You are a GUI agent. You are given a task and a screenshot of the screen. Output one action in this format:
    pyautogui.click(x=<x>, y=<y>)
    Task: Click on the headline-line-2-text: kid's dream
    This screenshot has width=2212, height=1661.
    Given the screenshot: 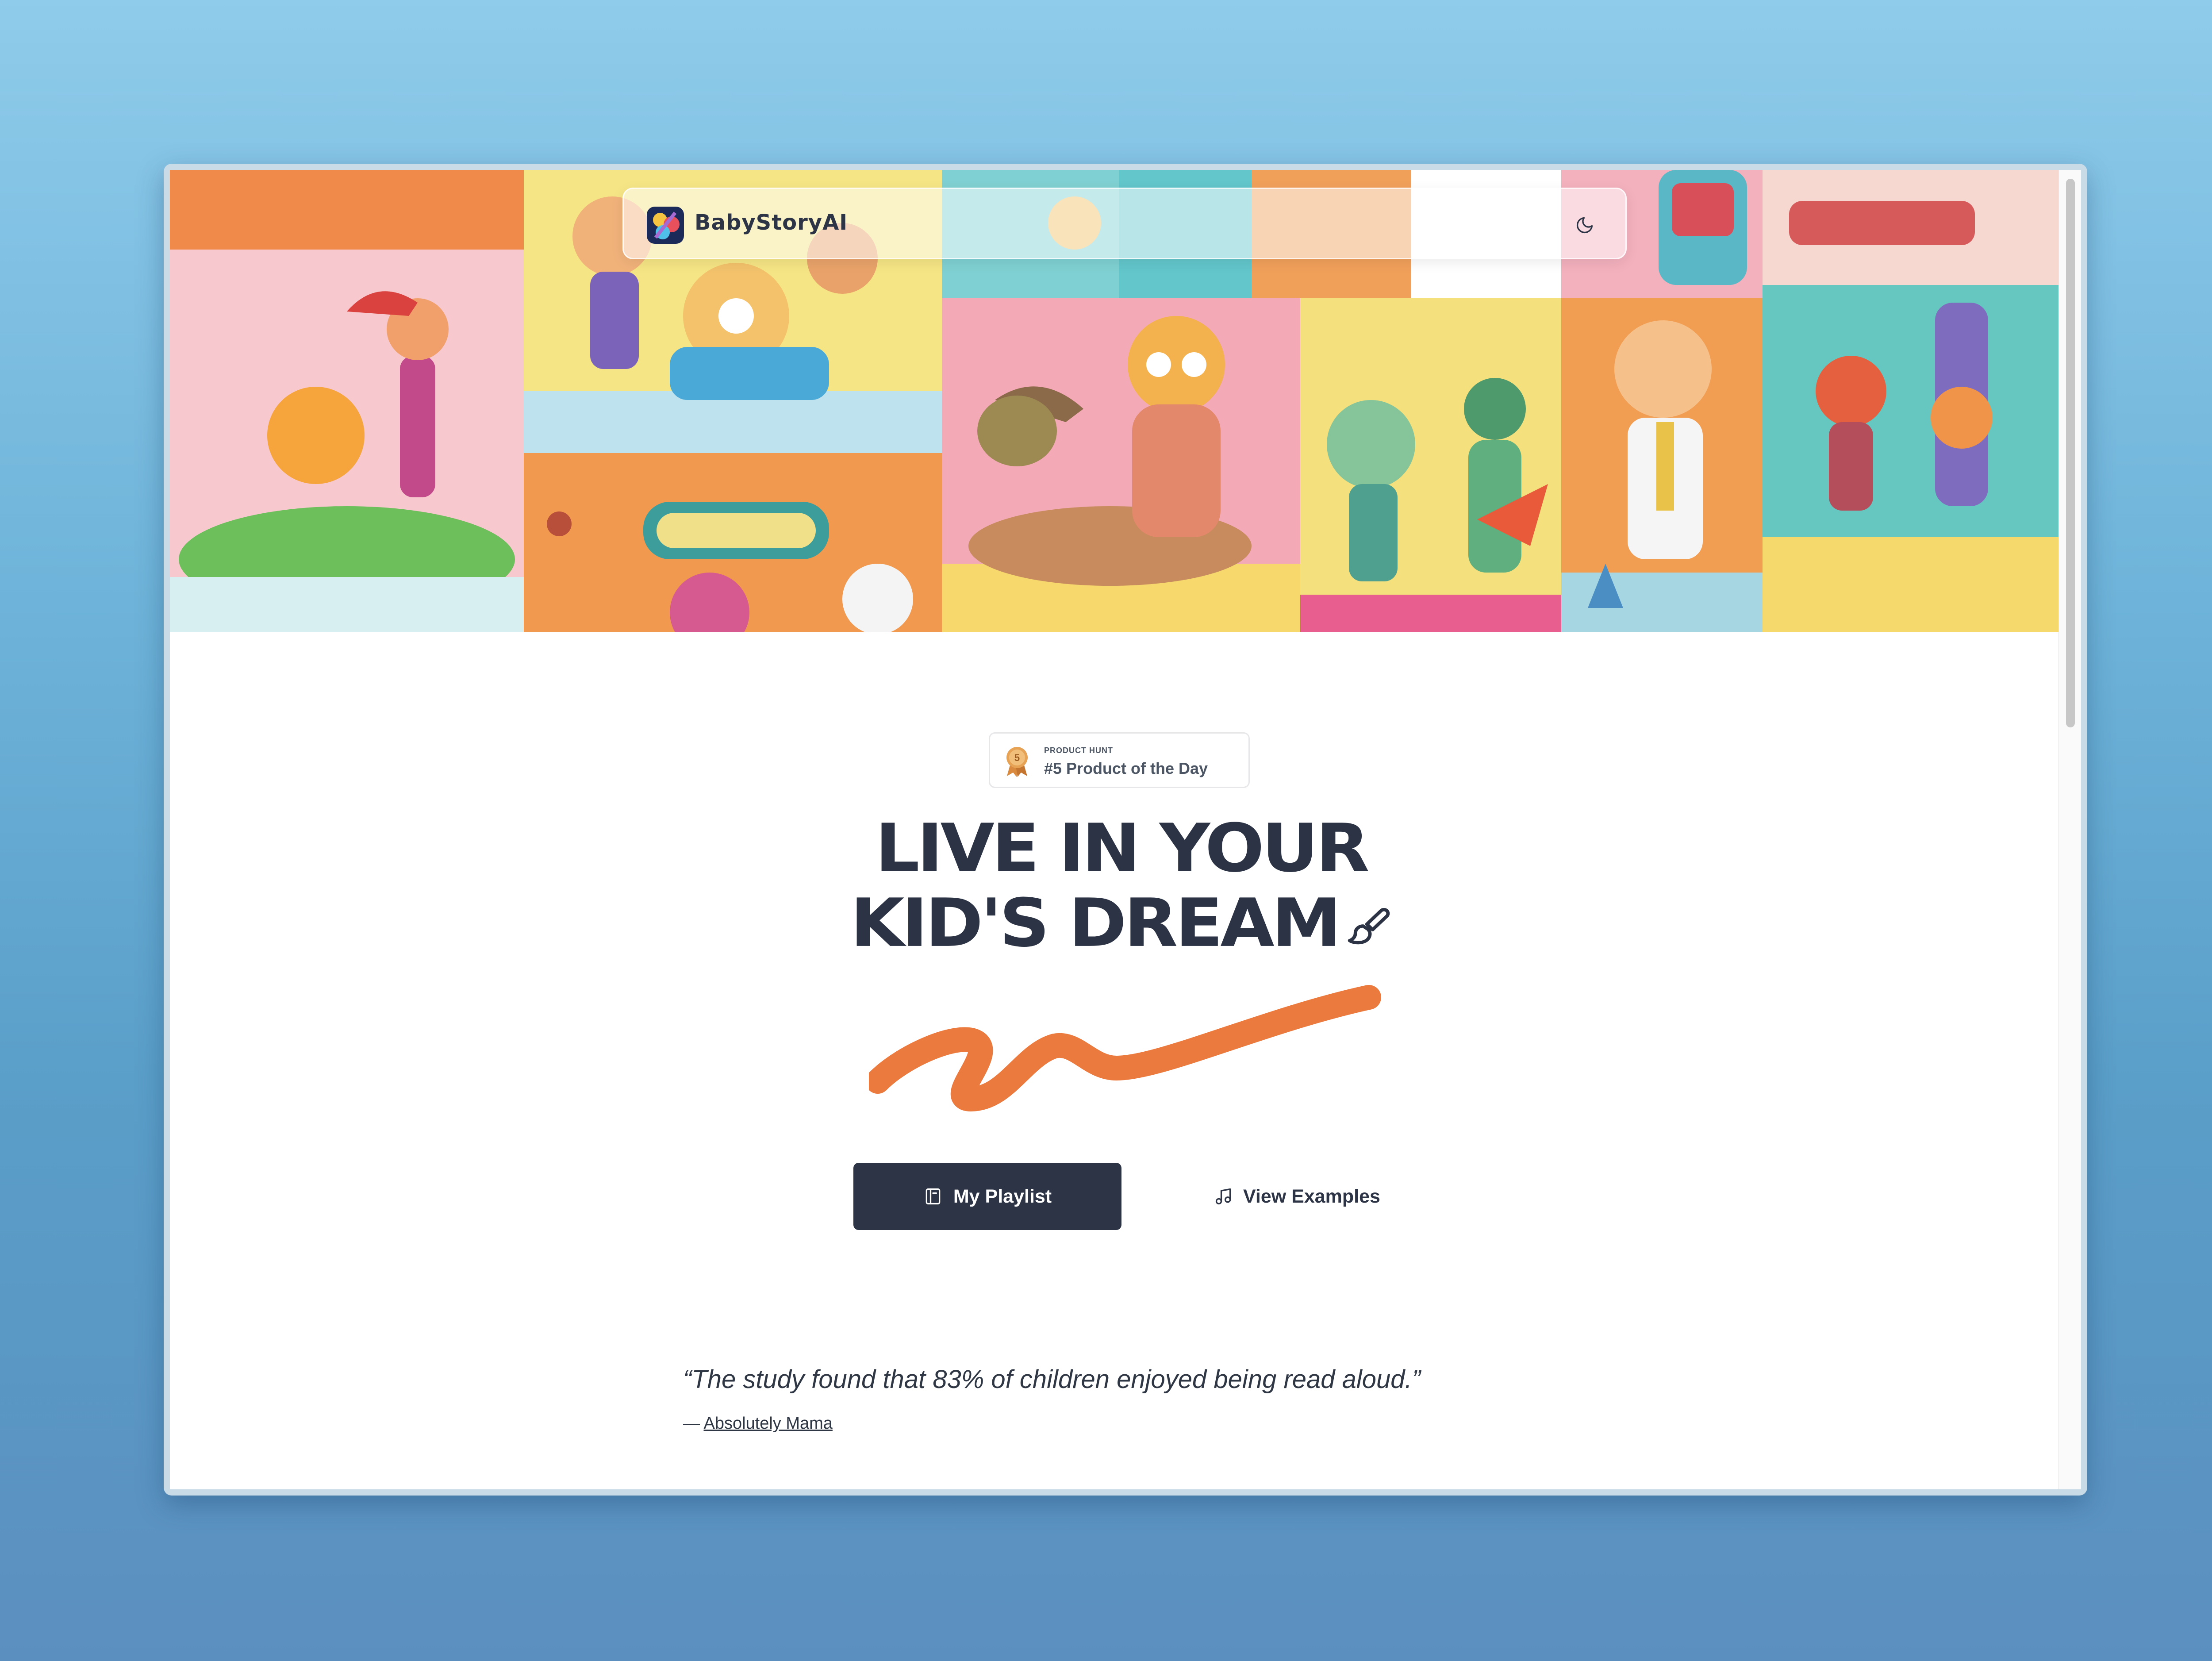 What is the action you would take?
    pyautogui.click(x=1096, y=923)
    